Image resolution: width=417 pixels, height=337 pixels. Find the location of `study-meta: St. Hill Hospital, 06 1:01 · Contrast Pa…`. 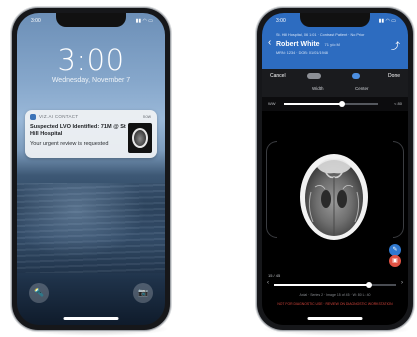

study-meta: St. Hill Hospital, 06 1:01 · Contrast Pa… is located at coordinates (320, 35).